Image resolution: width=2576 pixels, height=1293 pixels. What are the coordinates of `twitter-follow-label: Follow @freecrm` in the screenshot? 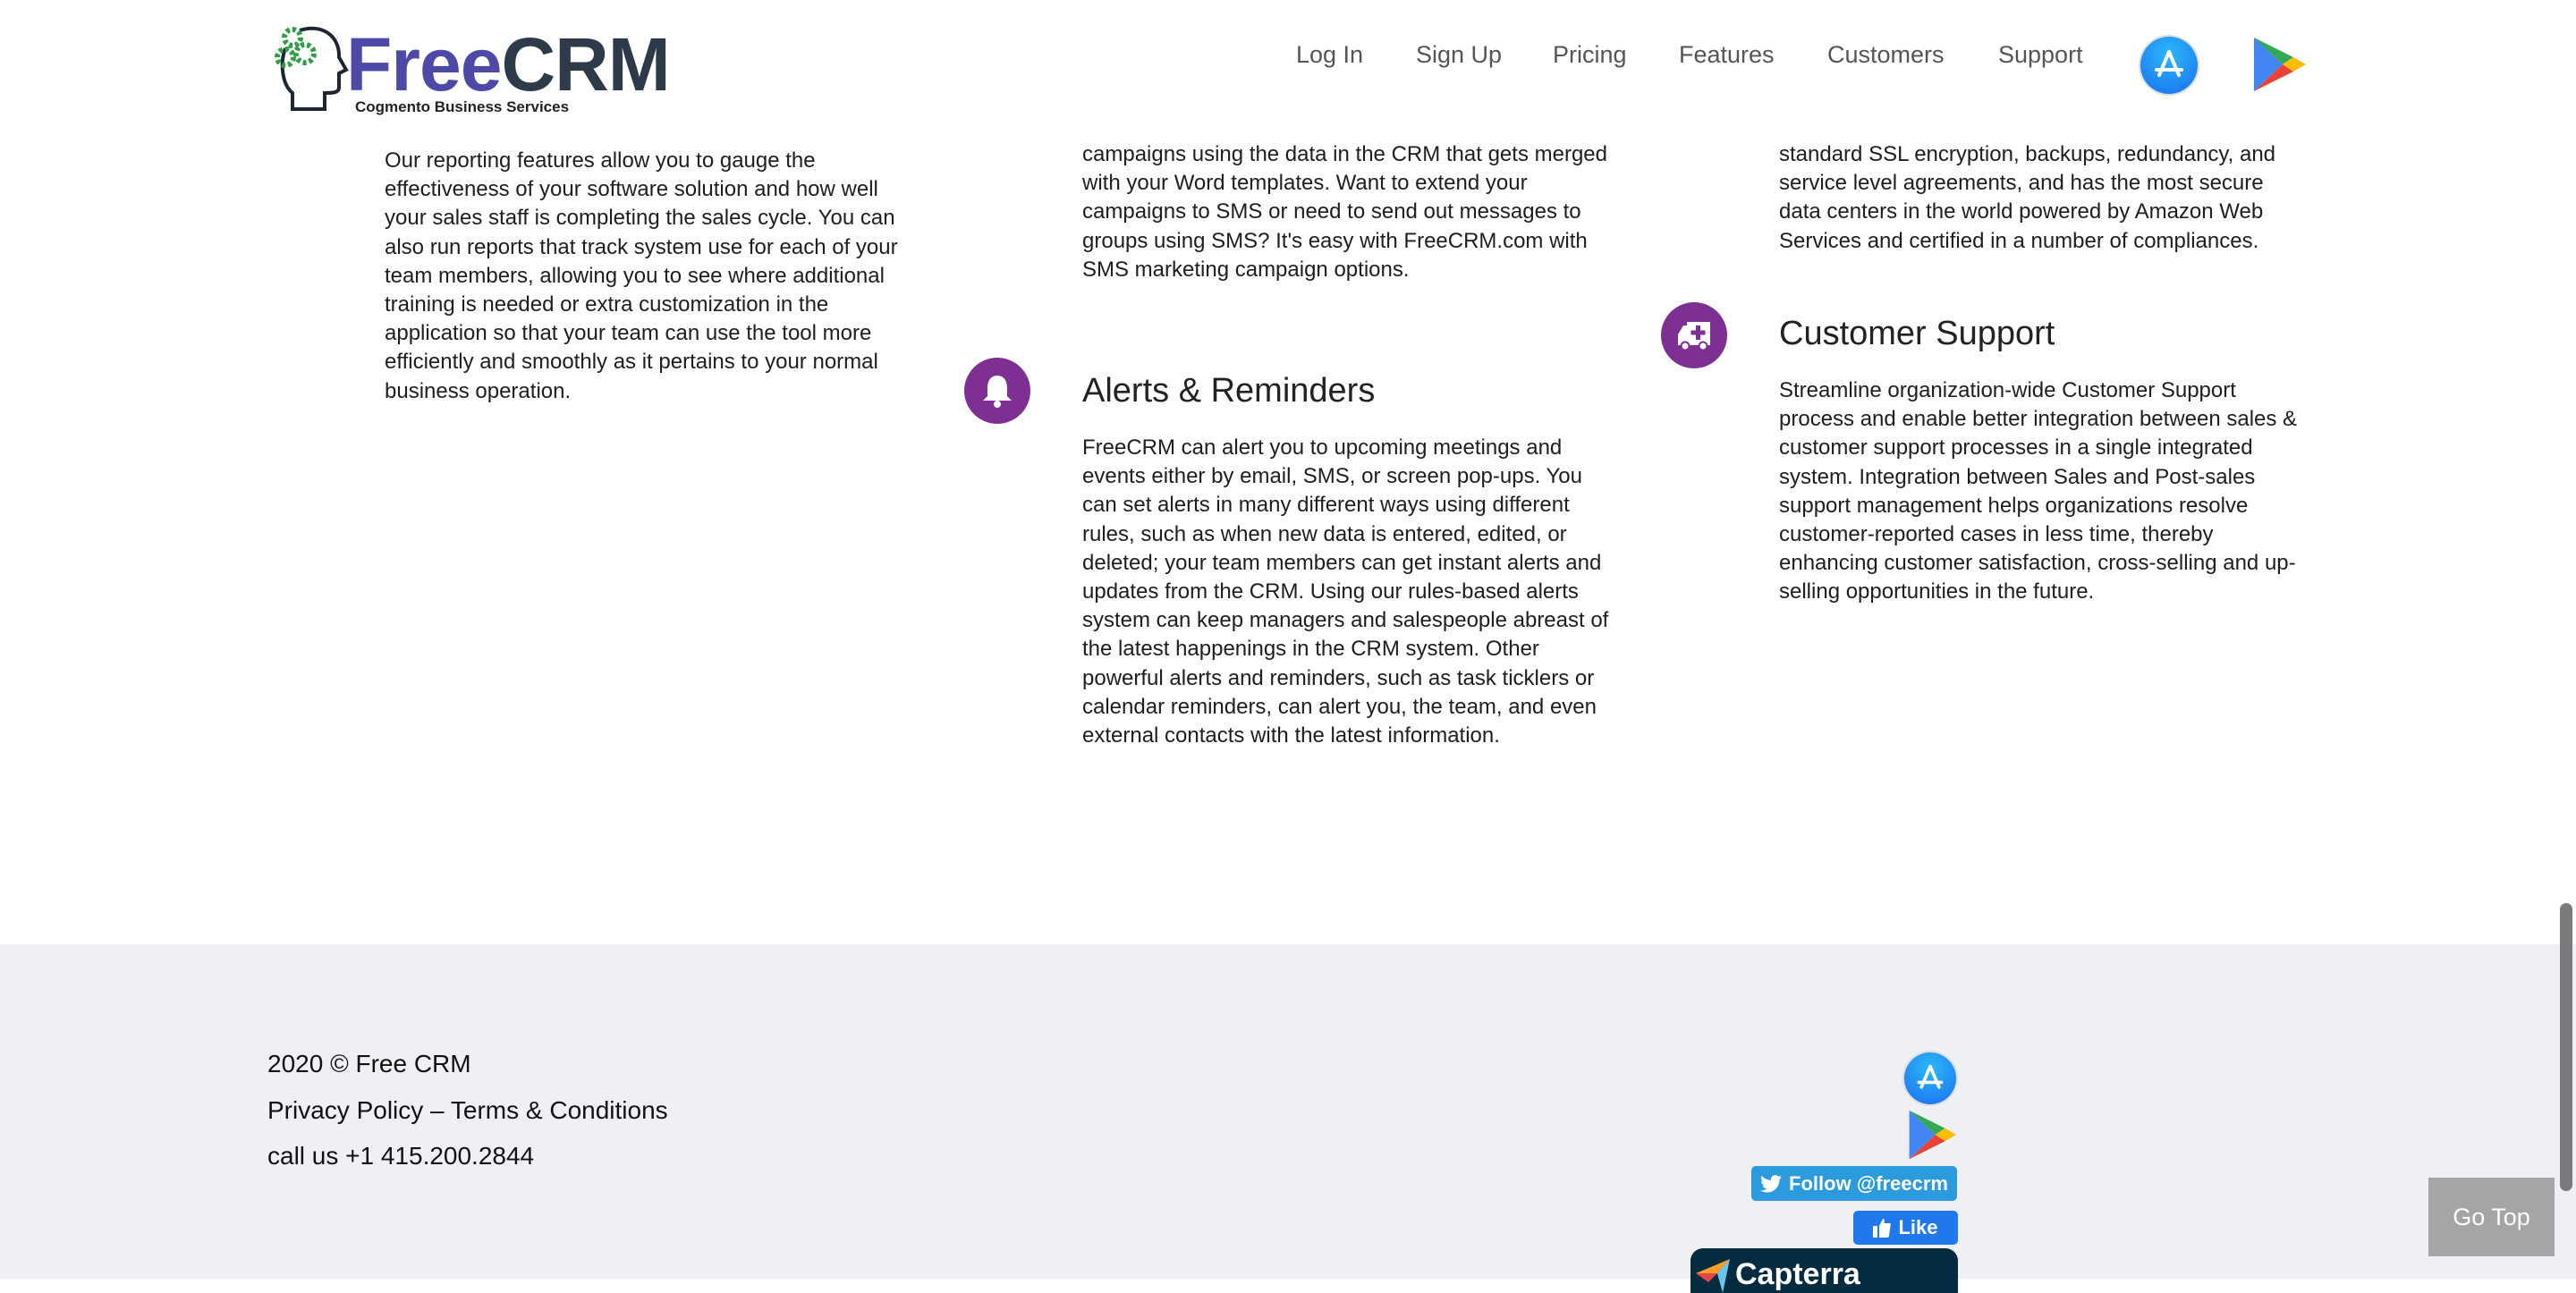 It's located at (1868, 1183).